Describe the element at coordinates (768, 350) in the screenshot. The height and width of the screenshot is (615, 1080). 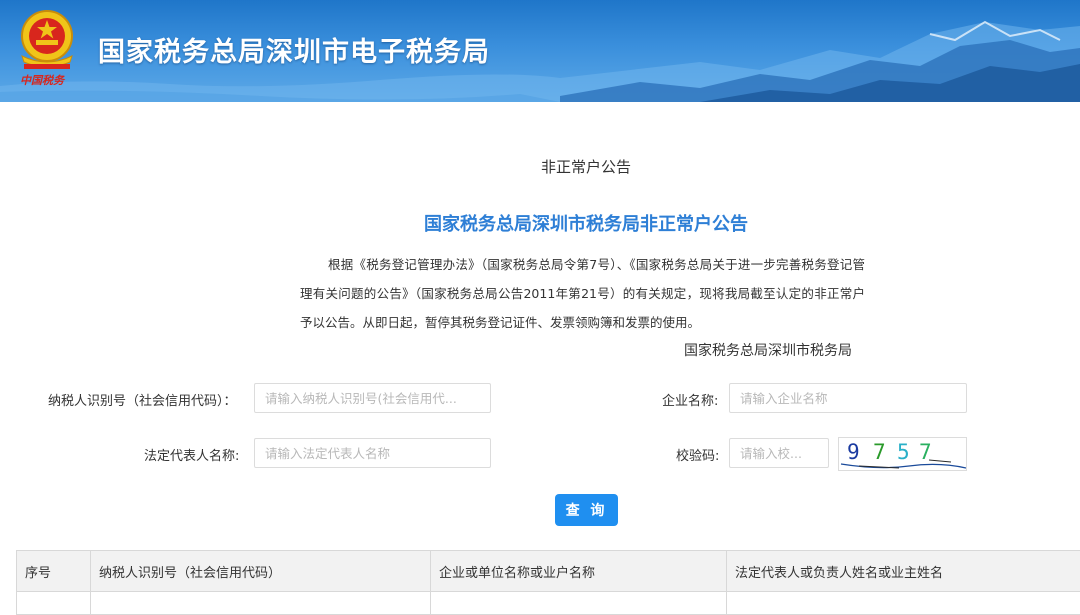
I see `notice-signature: 国家税务总局深圳市税务局` at that location.